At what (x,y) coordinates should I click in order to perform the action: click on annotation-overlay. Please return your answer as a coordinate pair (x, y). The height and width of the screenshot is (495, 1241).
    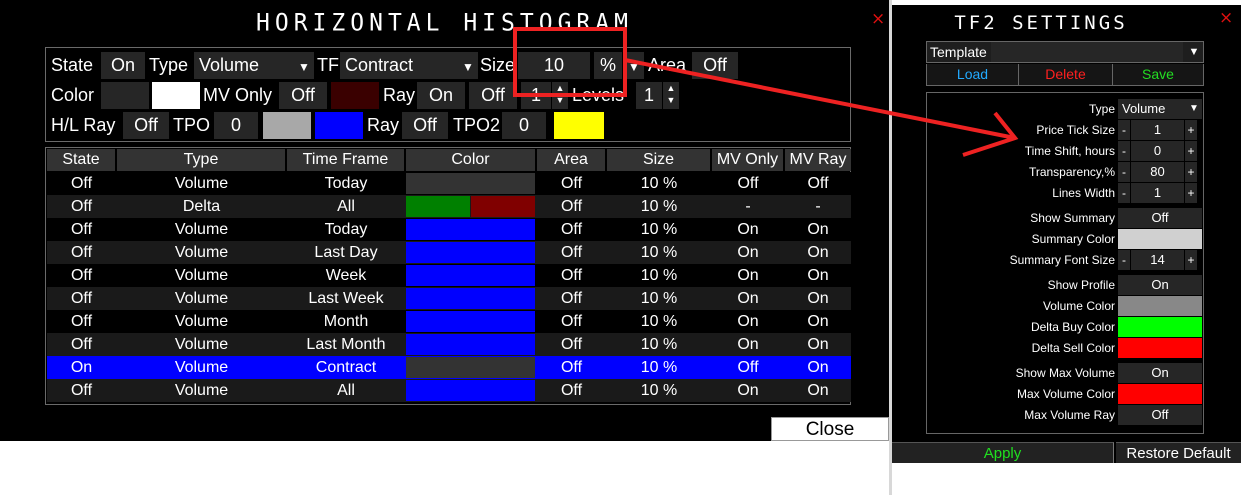
    Looking at the image, I should click on (766, 92).